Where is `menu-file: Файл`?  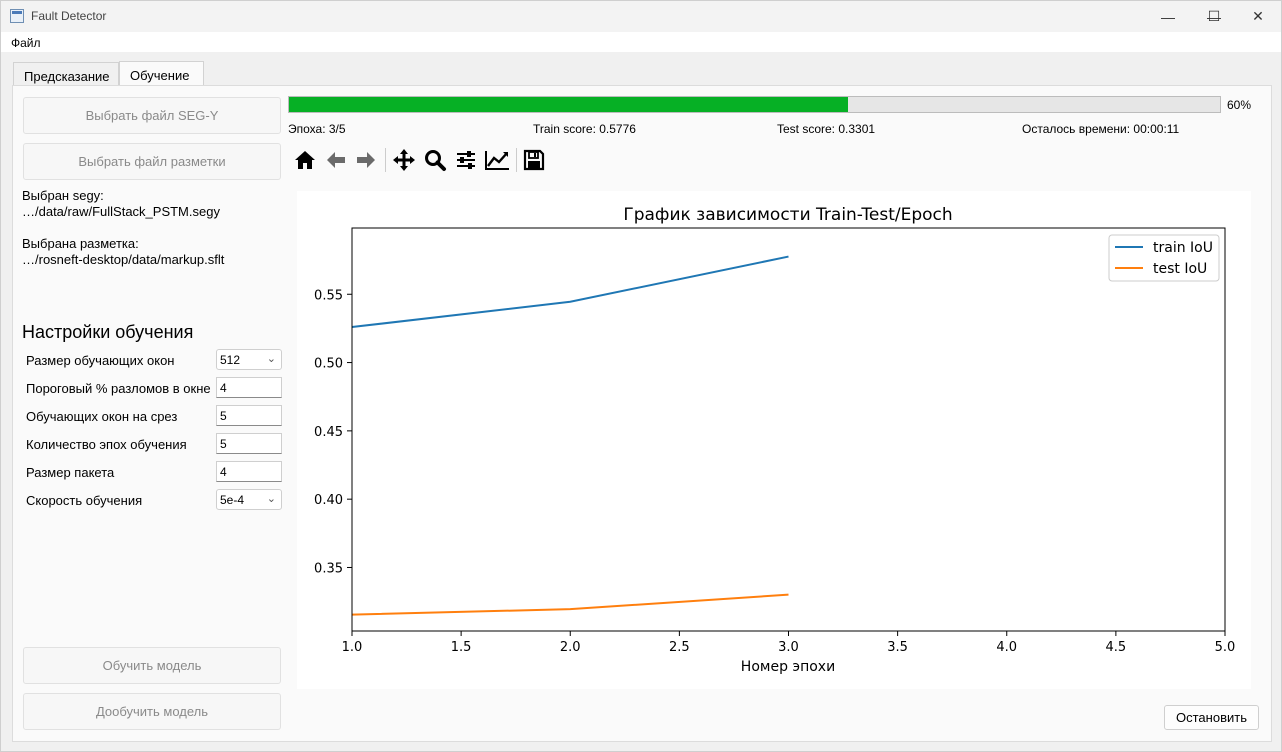 menu-file: Файл is located at coordinates (26, 43).